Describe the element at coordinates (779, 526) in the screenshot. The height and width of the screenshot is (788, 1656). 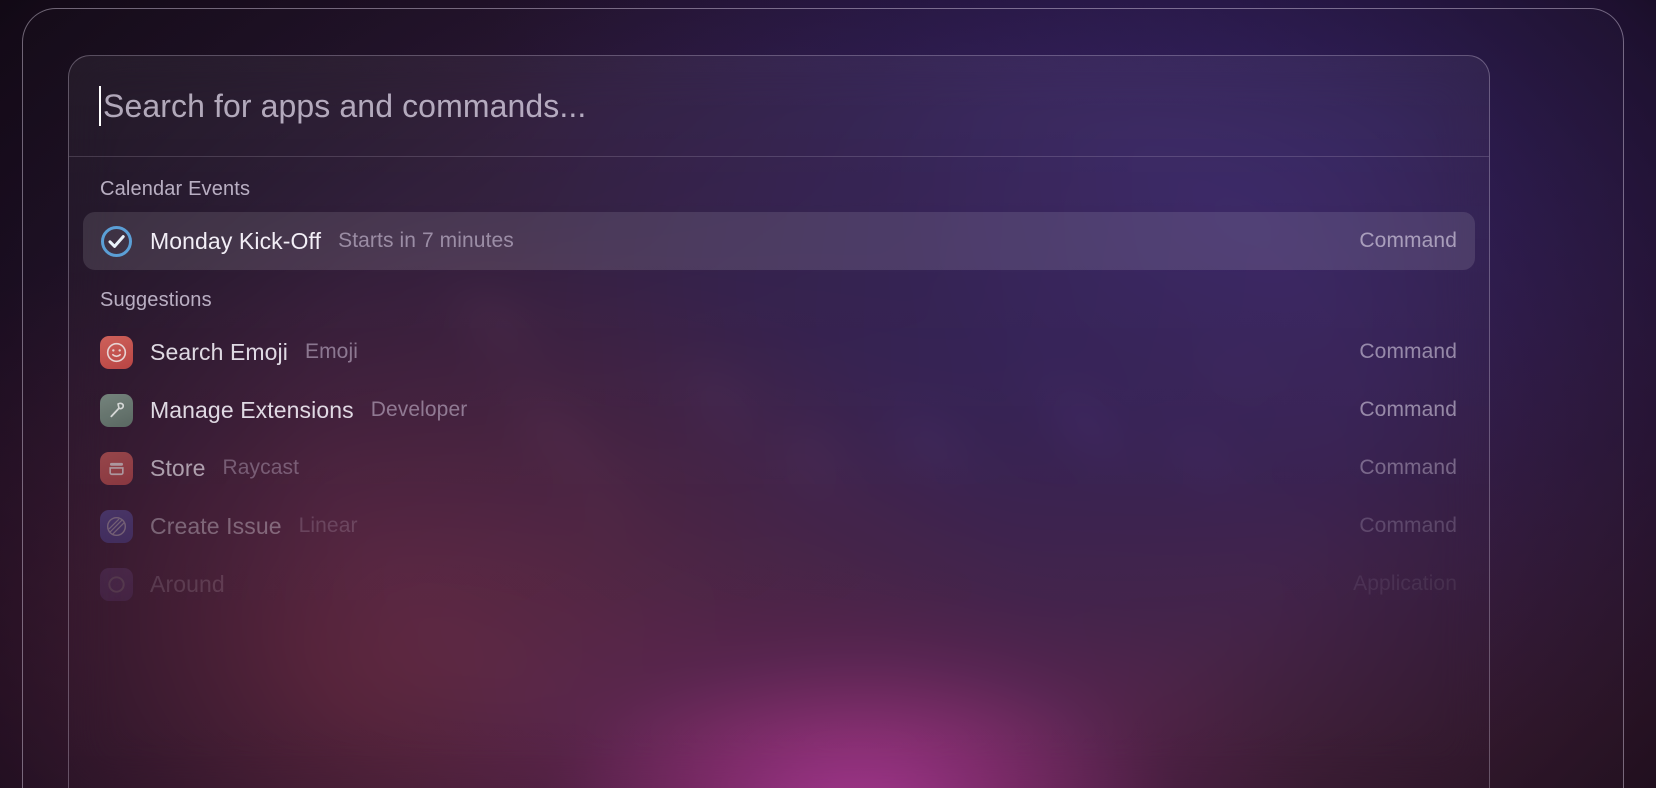
I see `list-item: Create Issue Linear Command` at that location.